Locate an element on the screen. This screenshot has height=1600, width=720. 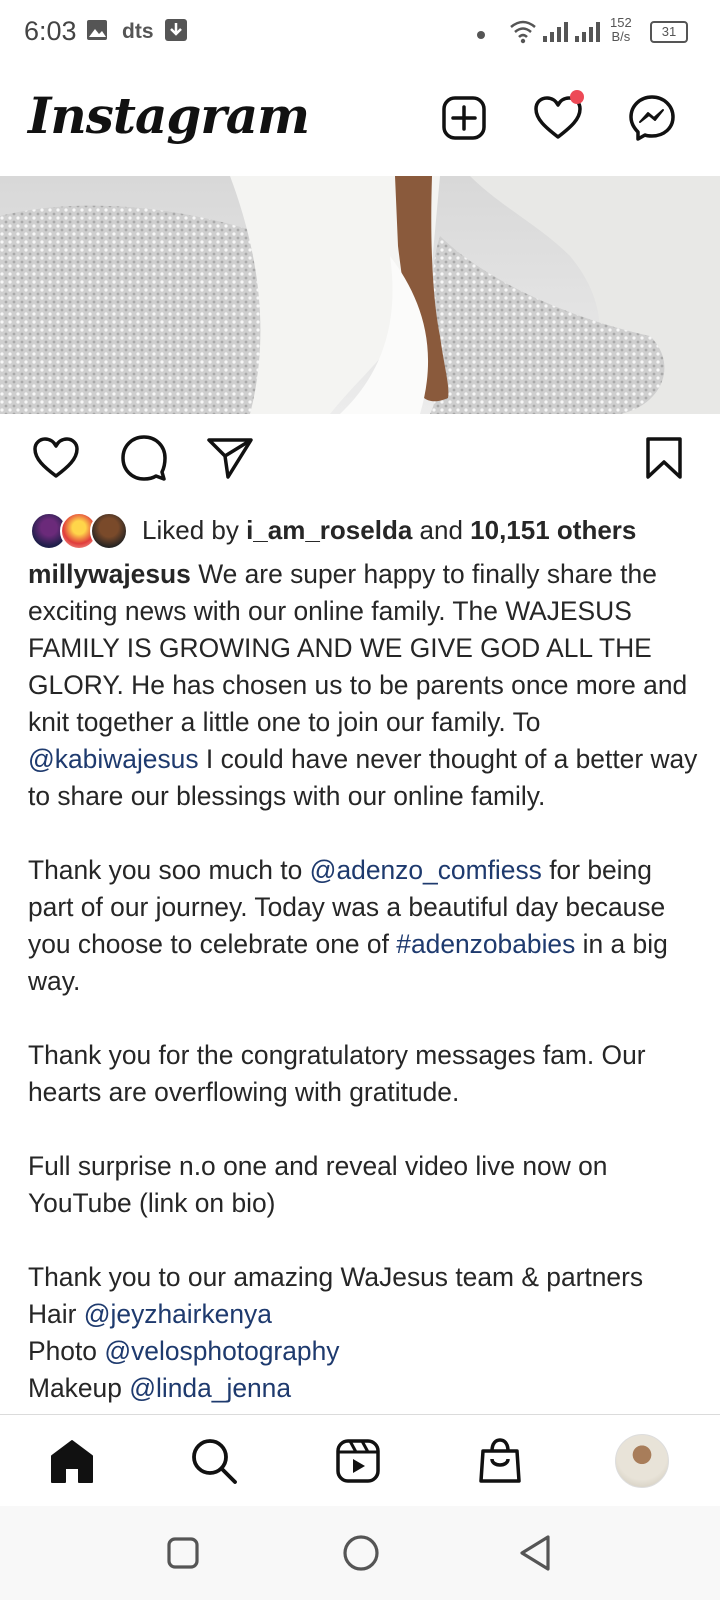
credit-makeup: Makeup @linda_jenna is located at coordinates (363, 1388).